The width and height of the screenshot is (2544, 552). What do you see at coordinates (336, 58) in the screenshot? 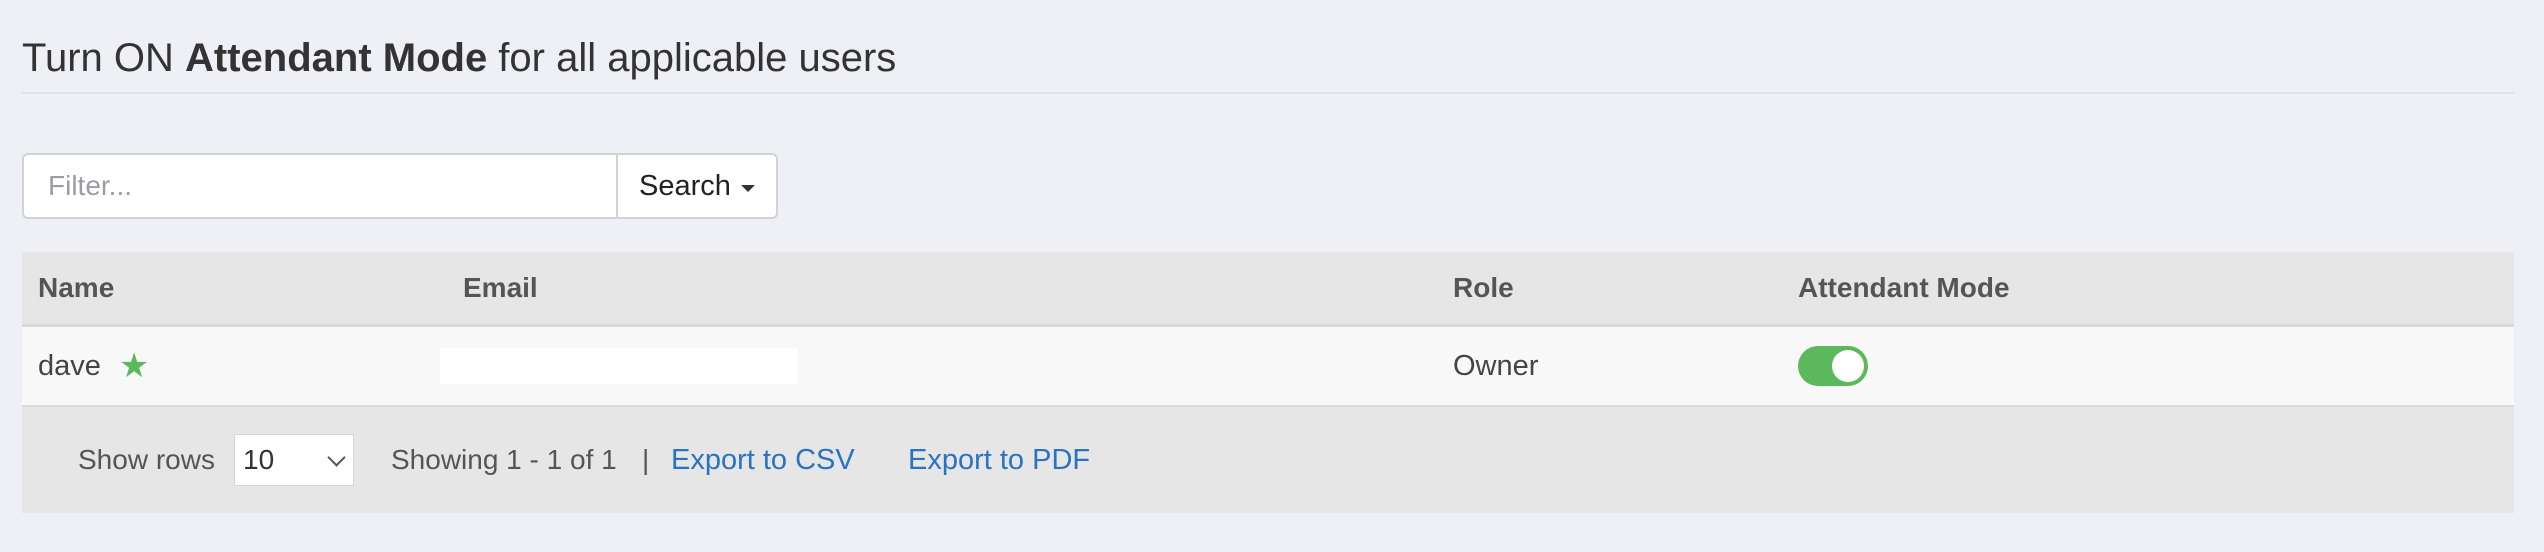
I see `page-title-bold: Attendant Mode` at bounding box center [336, 58].